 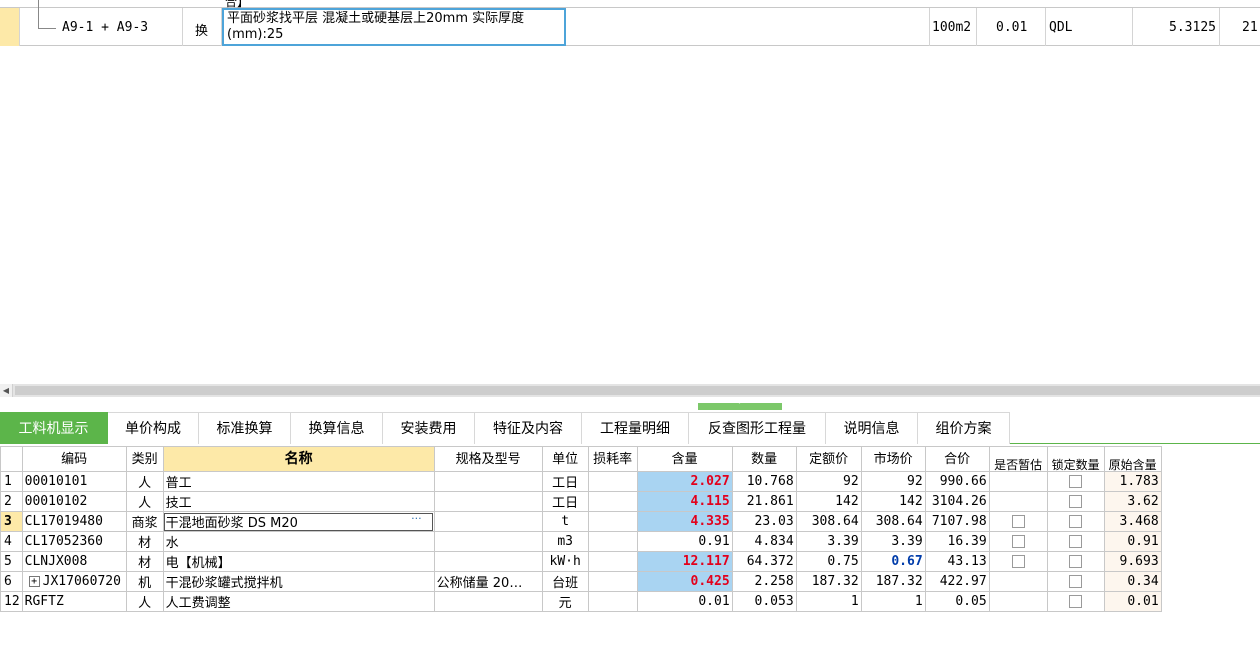 What do you see at coordinates (1018, 459) in the screenshot?
I see `header-is-estimate: 是否暂估` at bounding box center [1018, 459].